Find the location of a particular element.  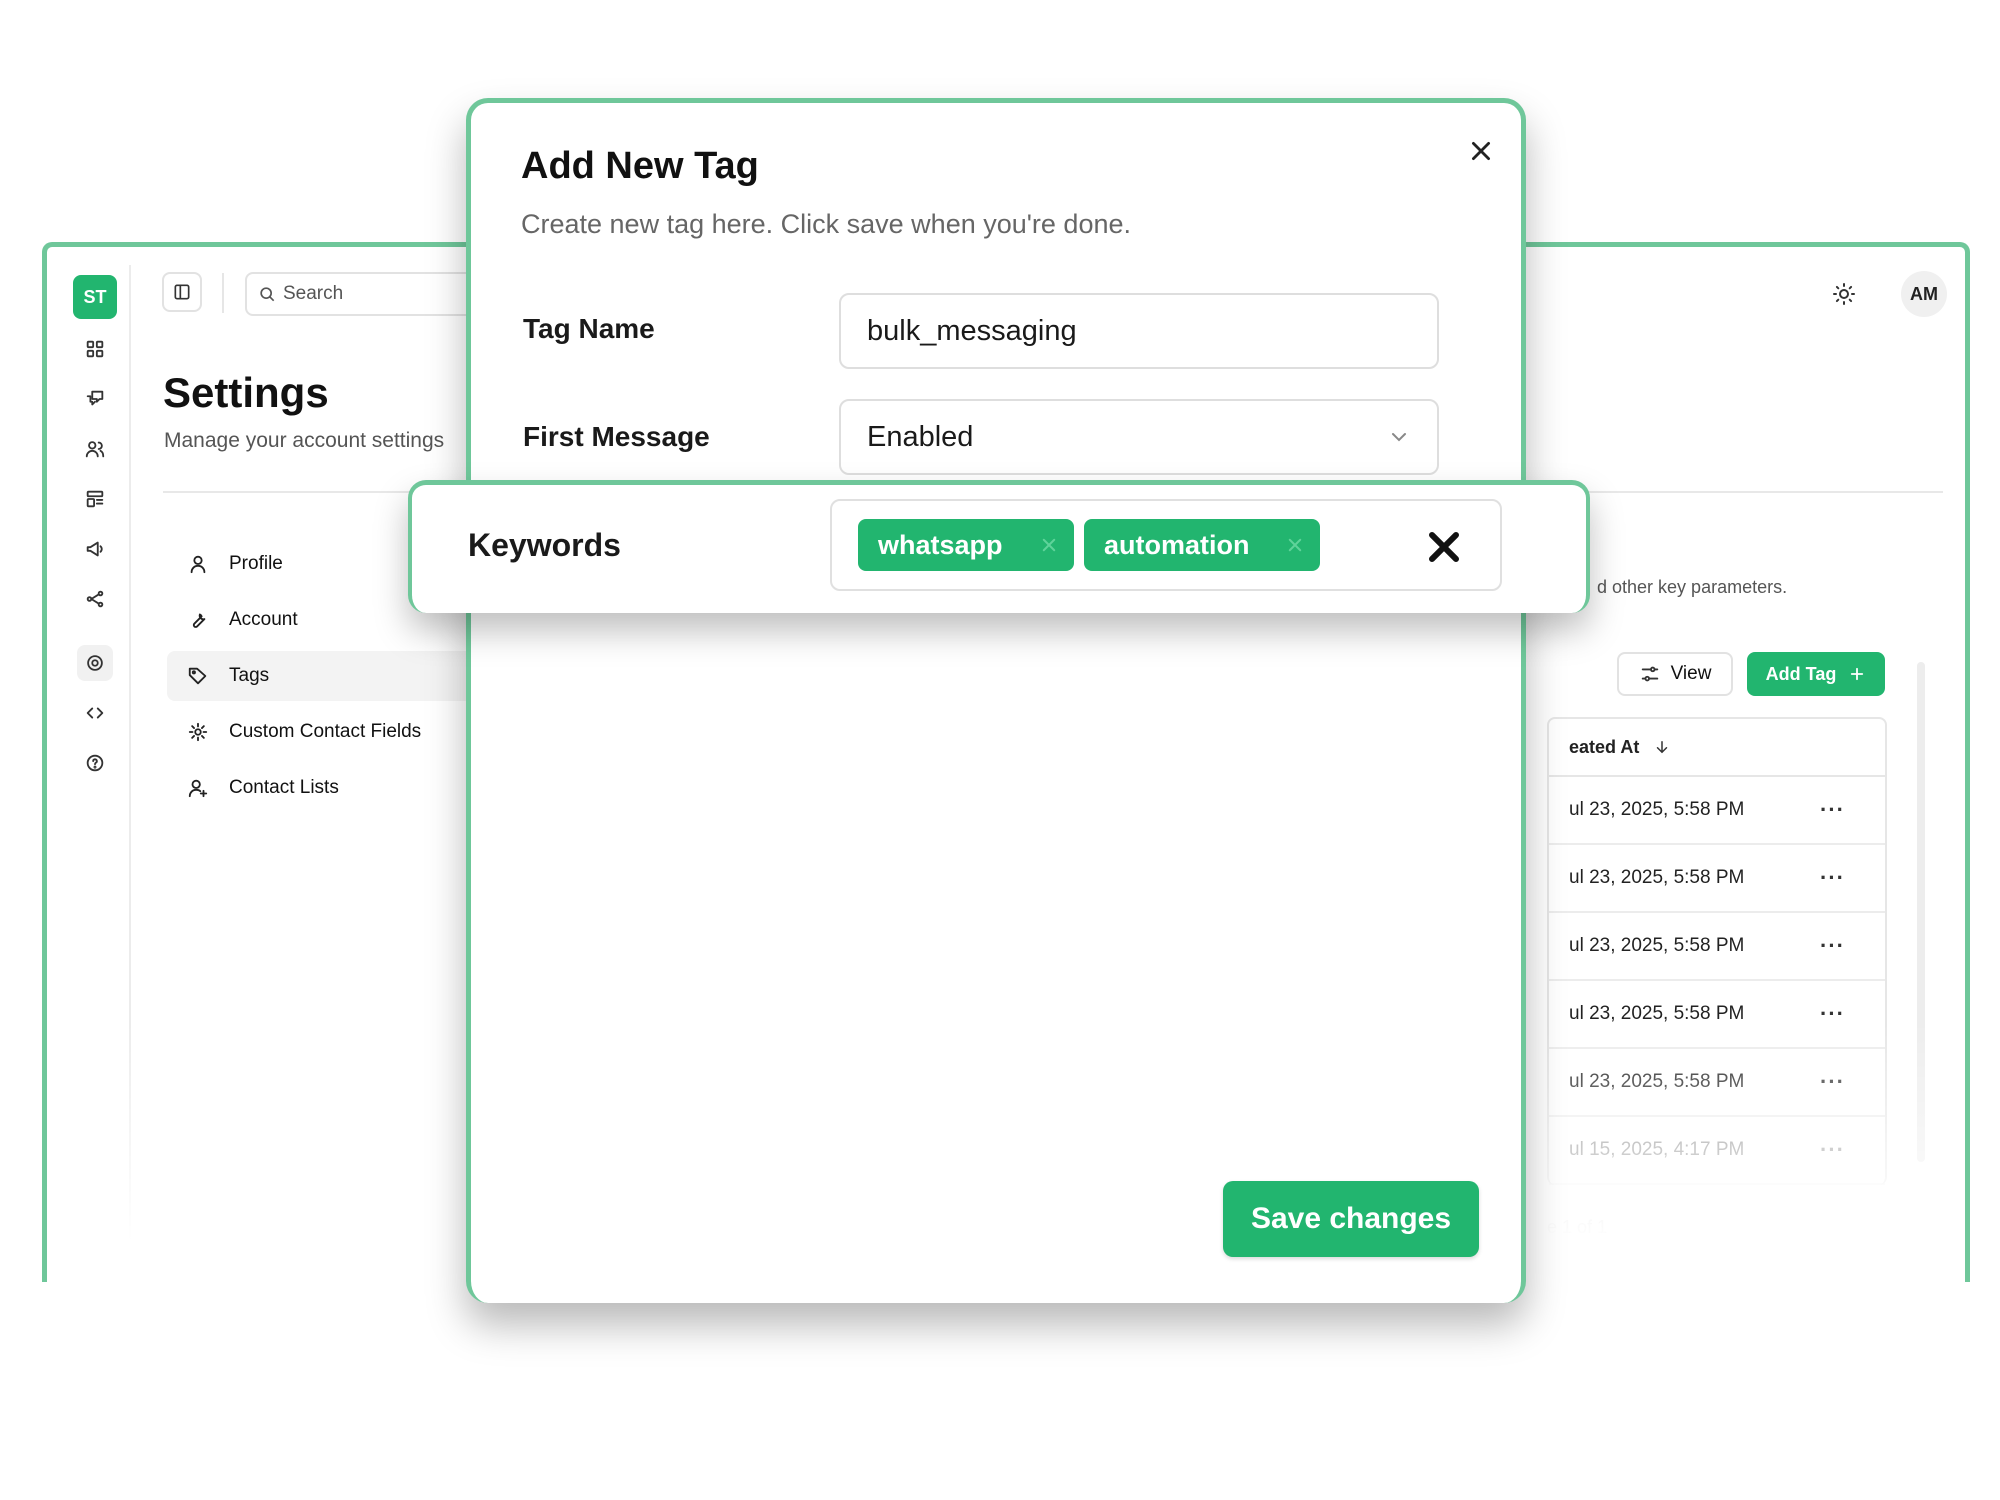

clear-keywords-button is located at coordinates (1444, 547).